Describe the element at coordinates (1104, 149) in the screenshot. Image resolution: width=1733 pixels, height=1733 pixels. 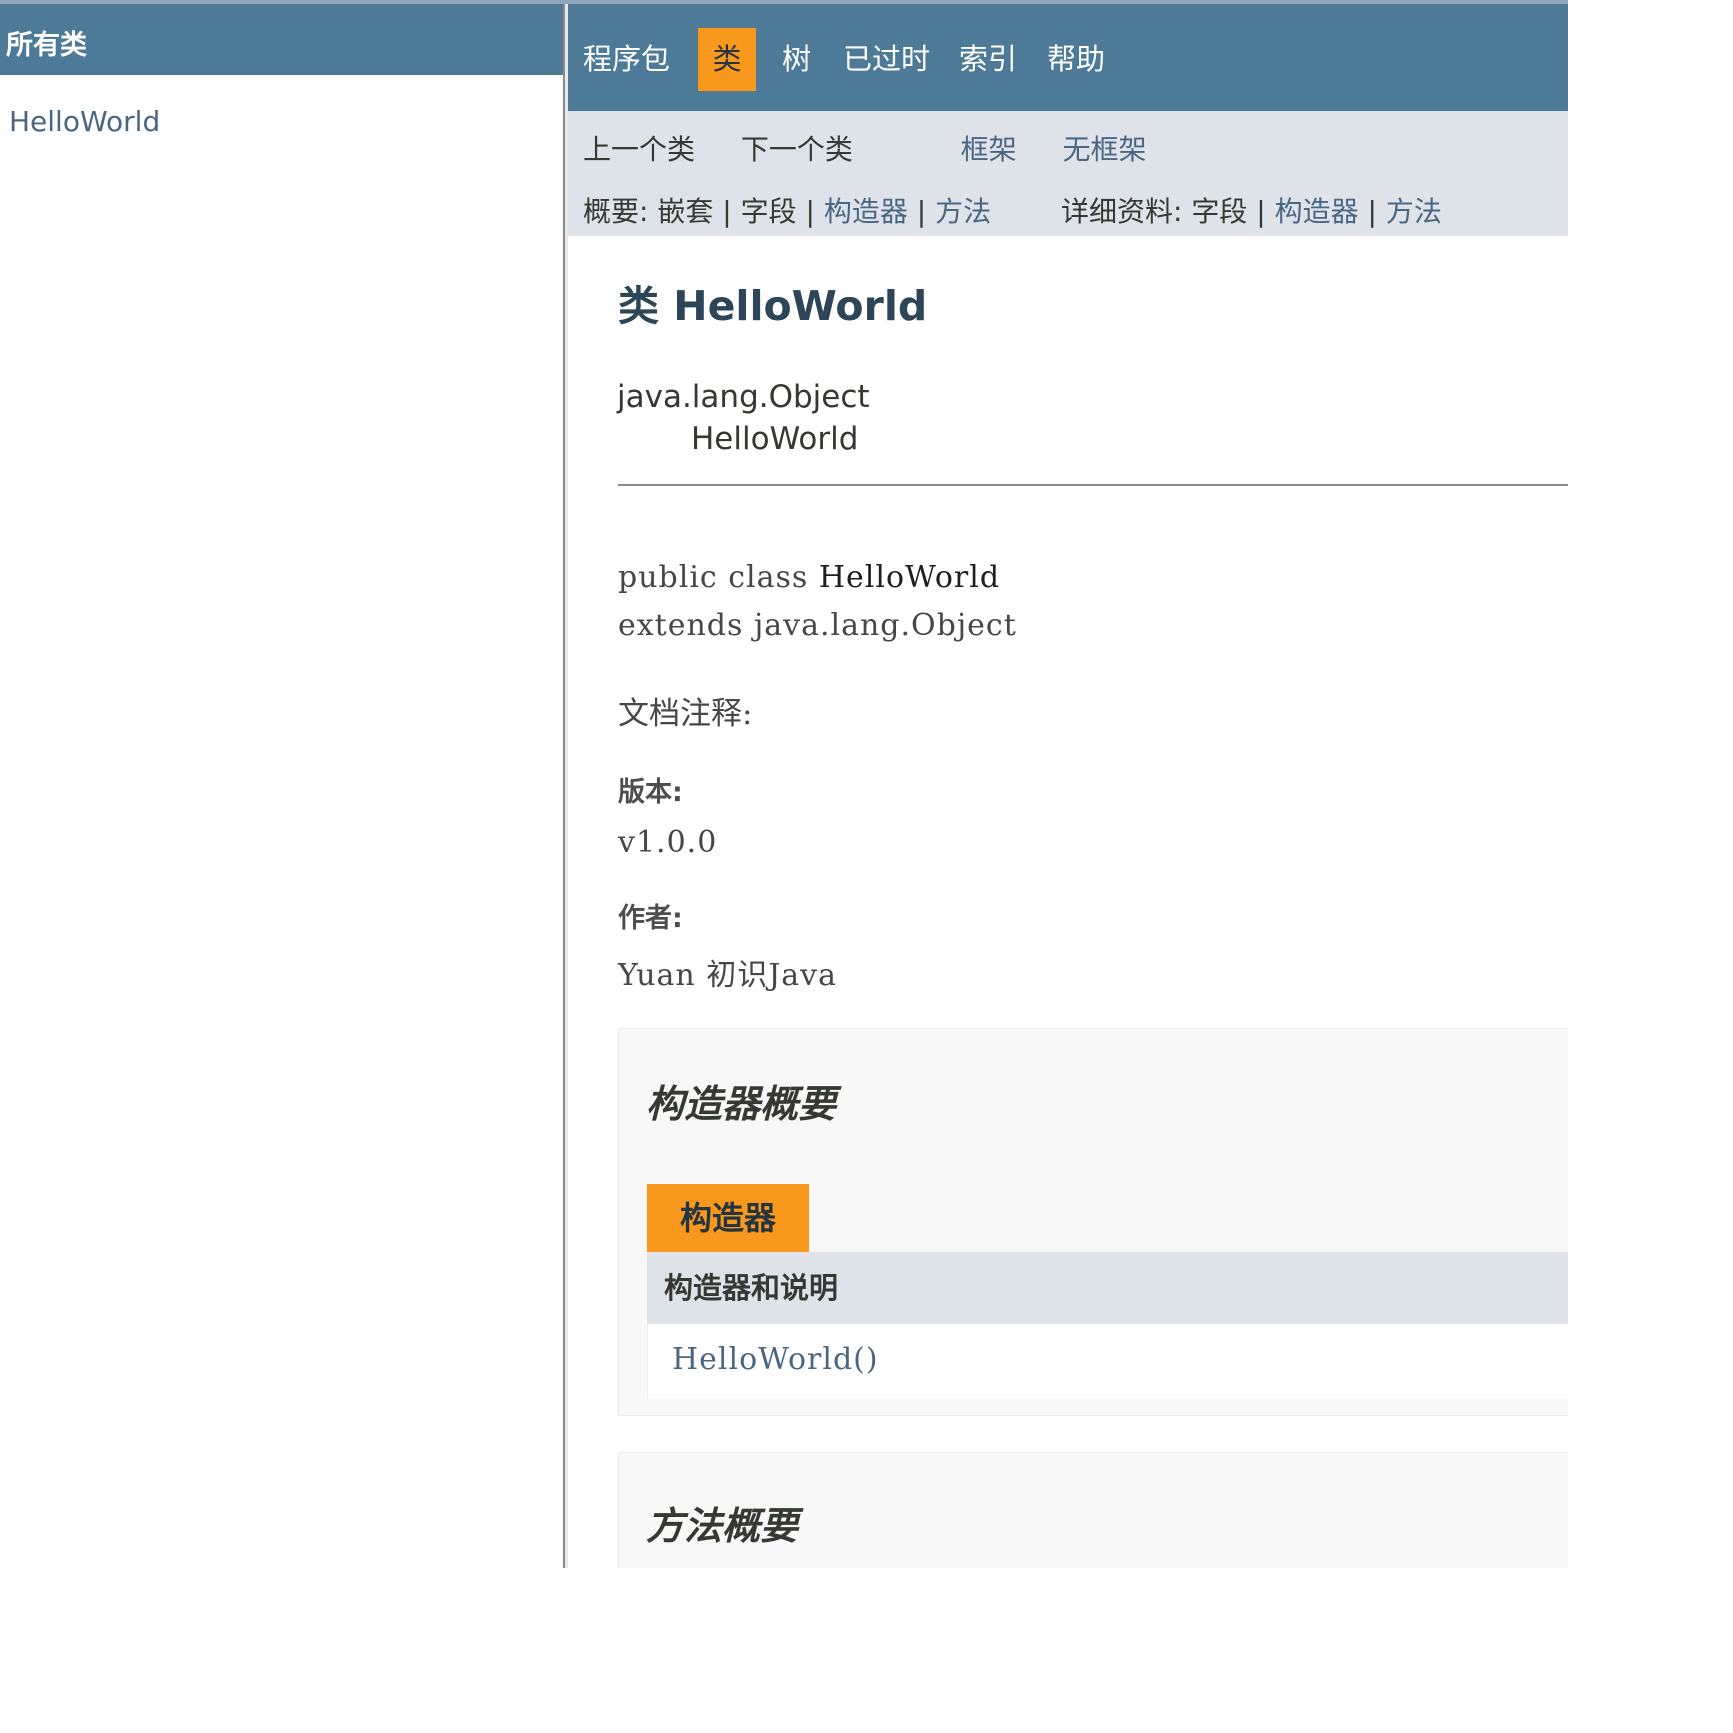
I see `no-frames-link: 无框架` at that location.